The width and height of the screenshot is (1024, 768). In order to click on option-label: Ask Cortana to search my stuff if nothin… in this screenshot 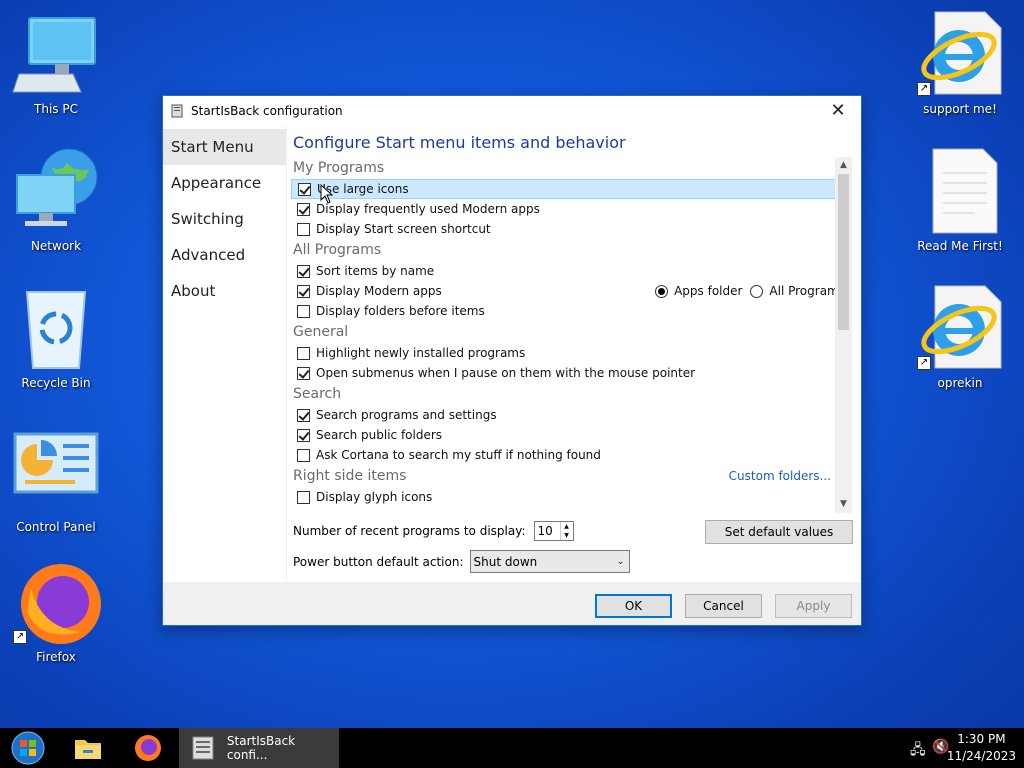, I will do `click(458, 455)`.